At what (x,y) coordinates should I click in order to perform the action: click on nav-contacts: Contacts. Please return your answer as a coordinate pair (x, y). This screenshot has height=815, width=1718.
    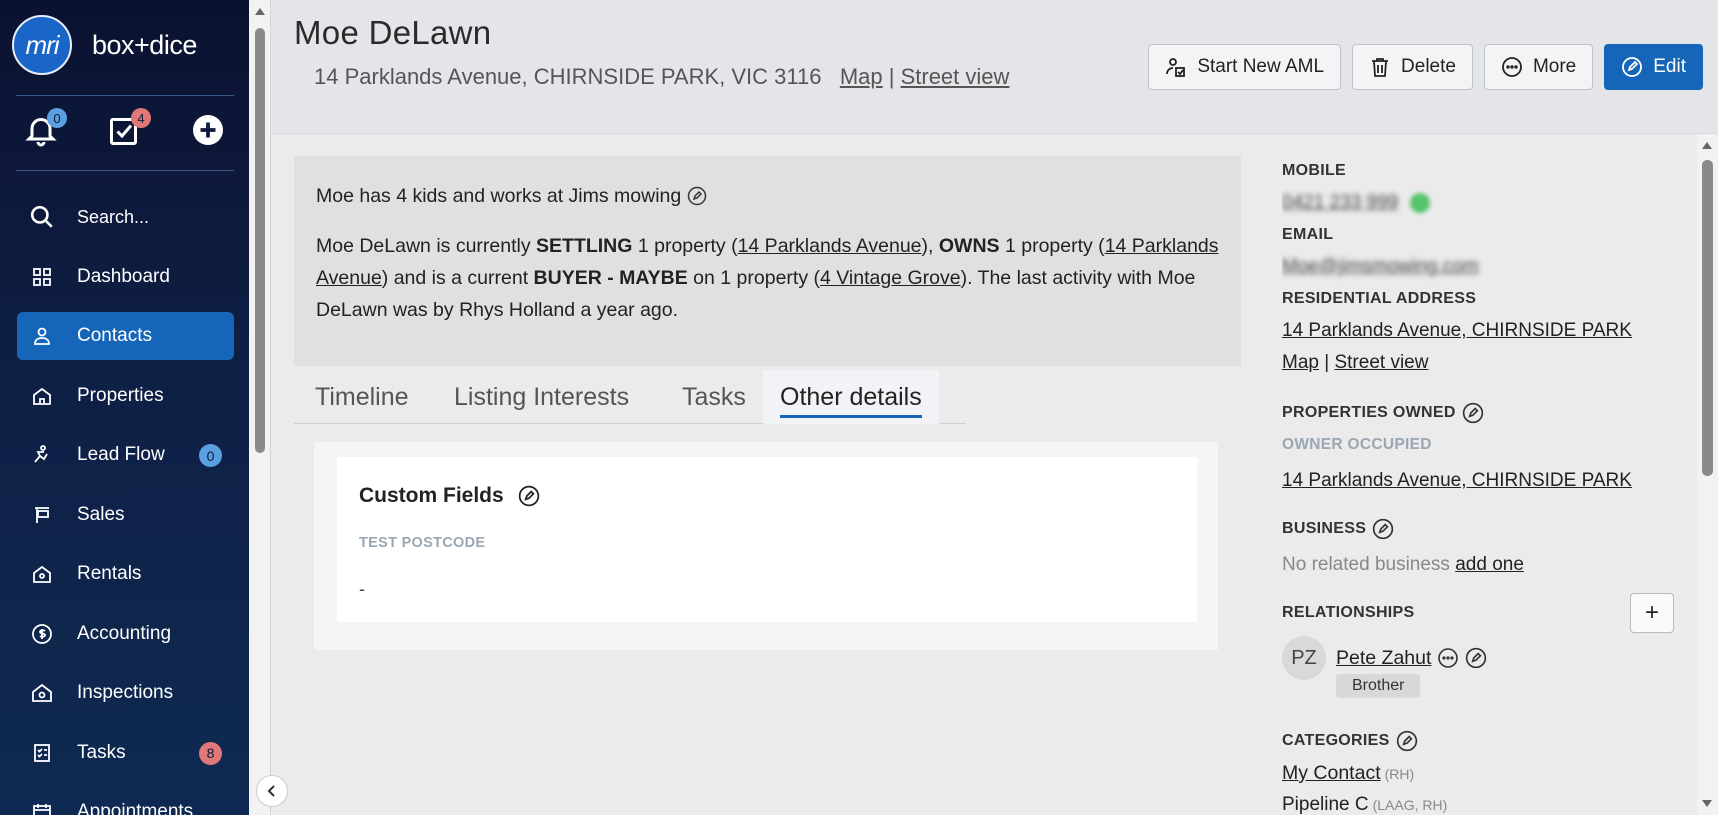
    Looking at the image, I should click on (125, 336).